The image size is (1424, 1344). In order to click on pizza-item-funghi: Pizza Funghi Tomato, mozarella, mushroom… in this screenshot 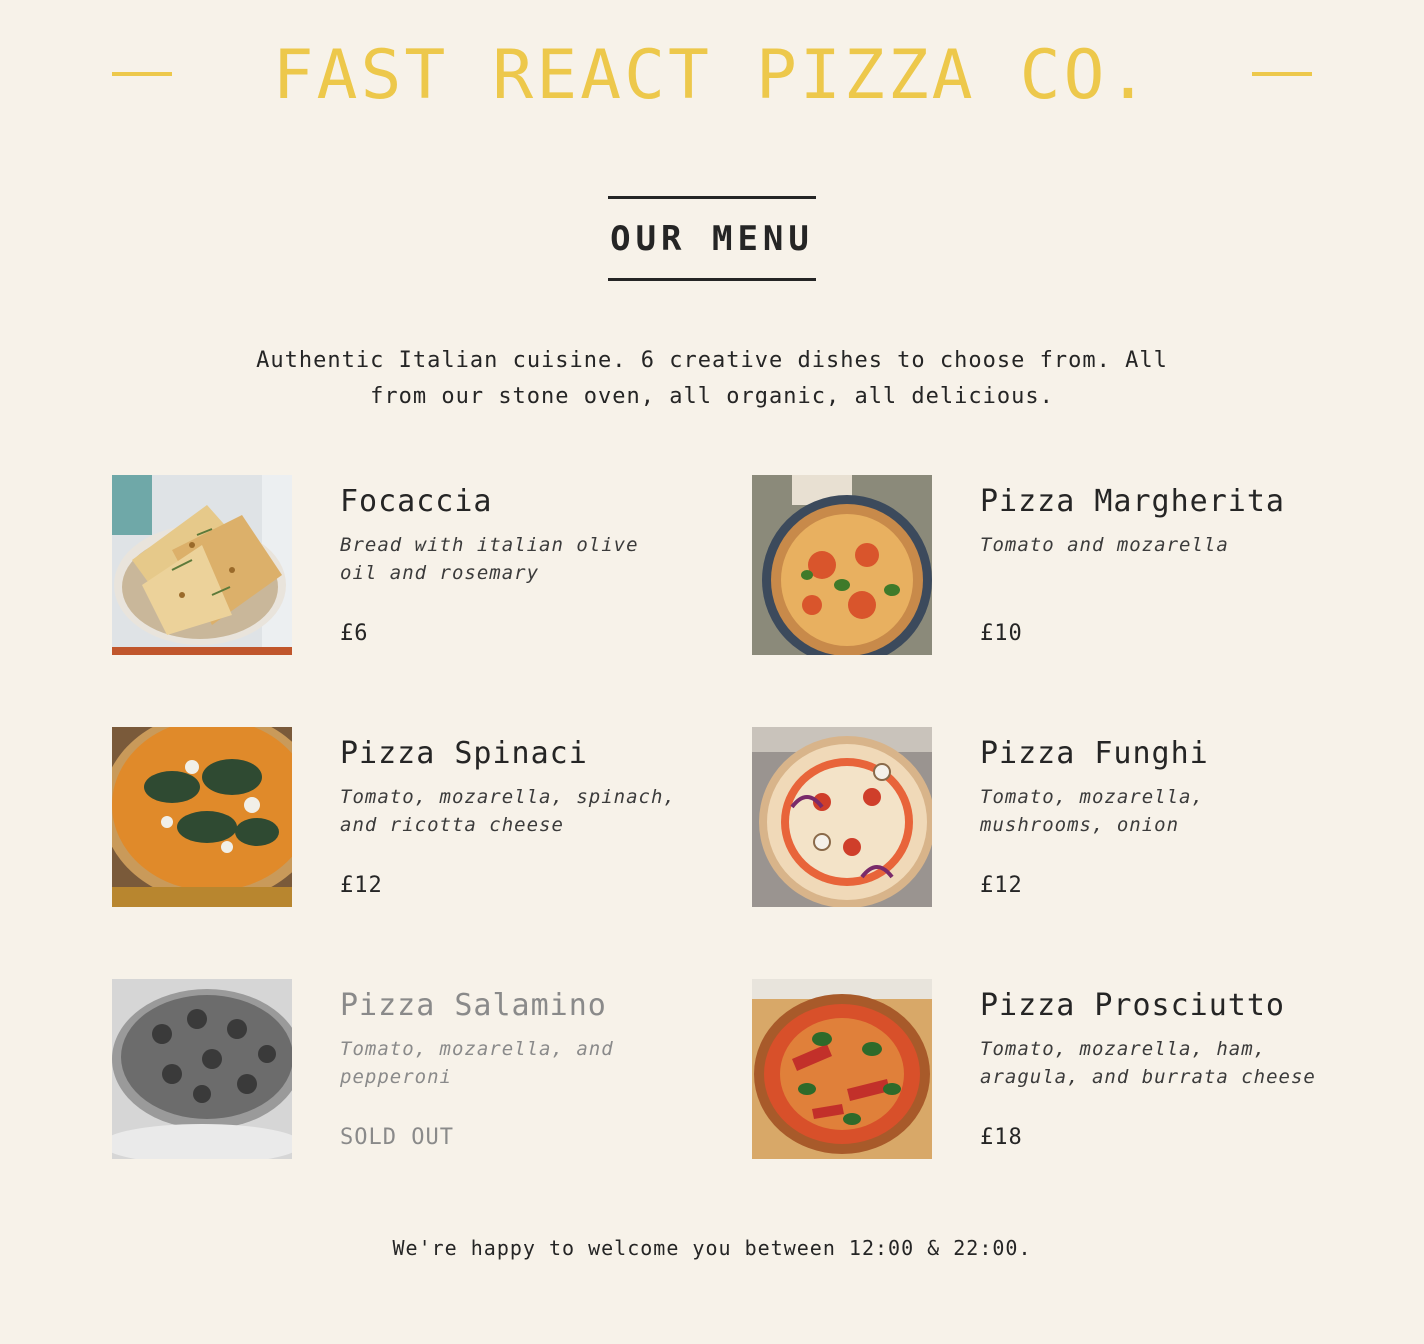, I will do `click(1036, 817)`.